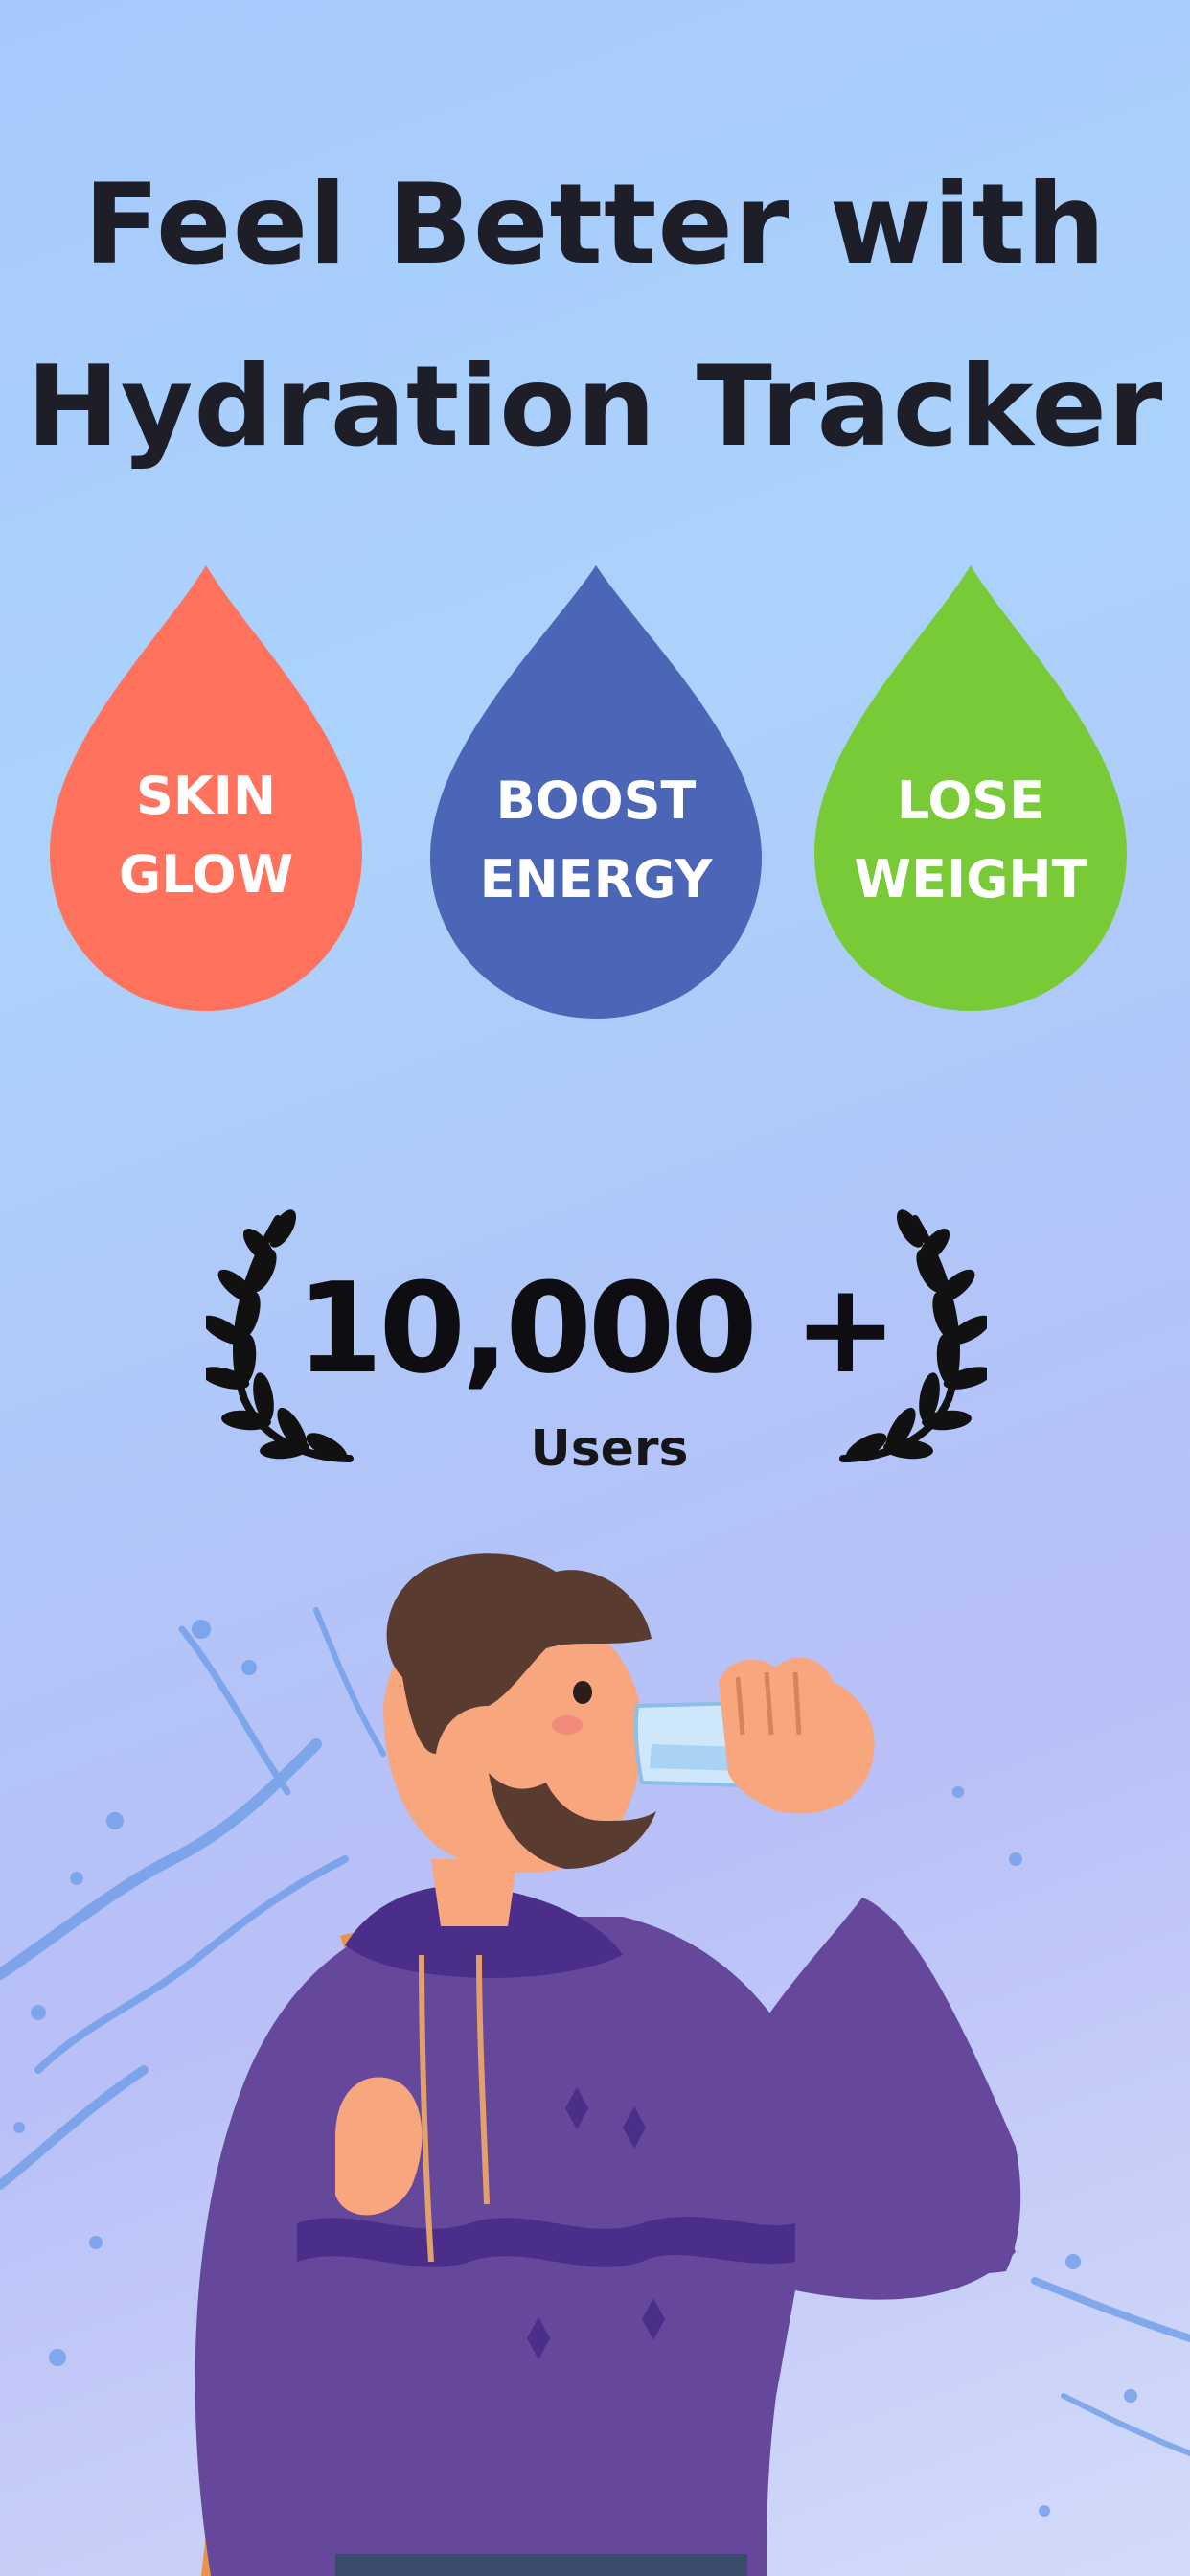 This screenshot has width=1190, height=2576. What do you see at coordinates (913, 1335) in the screenshot?
I see `laurel-wreath-right-icon` at bounding box center [913, 1335].